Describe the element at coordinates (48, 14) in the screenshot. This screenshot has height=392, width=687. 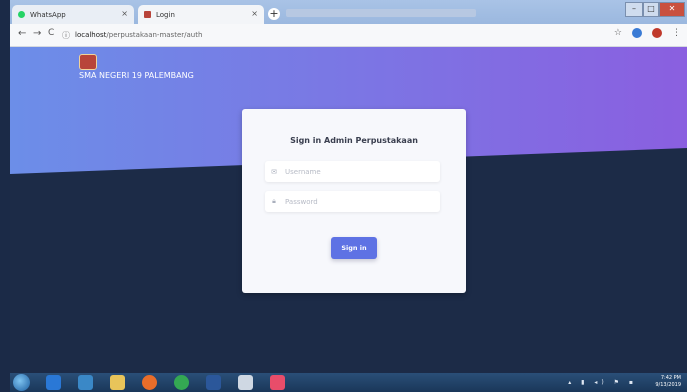
I see `tab-label: WhatsApp` at that location.